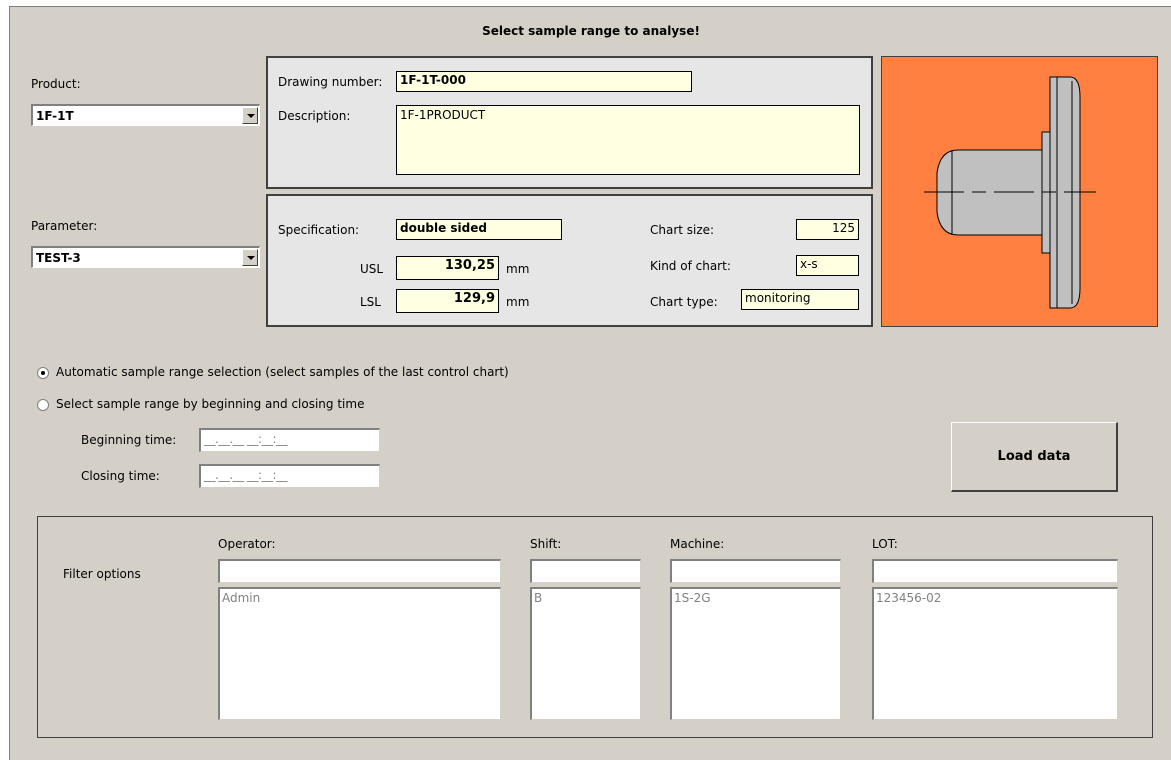  I want to click on shift-filter-input, so click(585, 571).